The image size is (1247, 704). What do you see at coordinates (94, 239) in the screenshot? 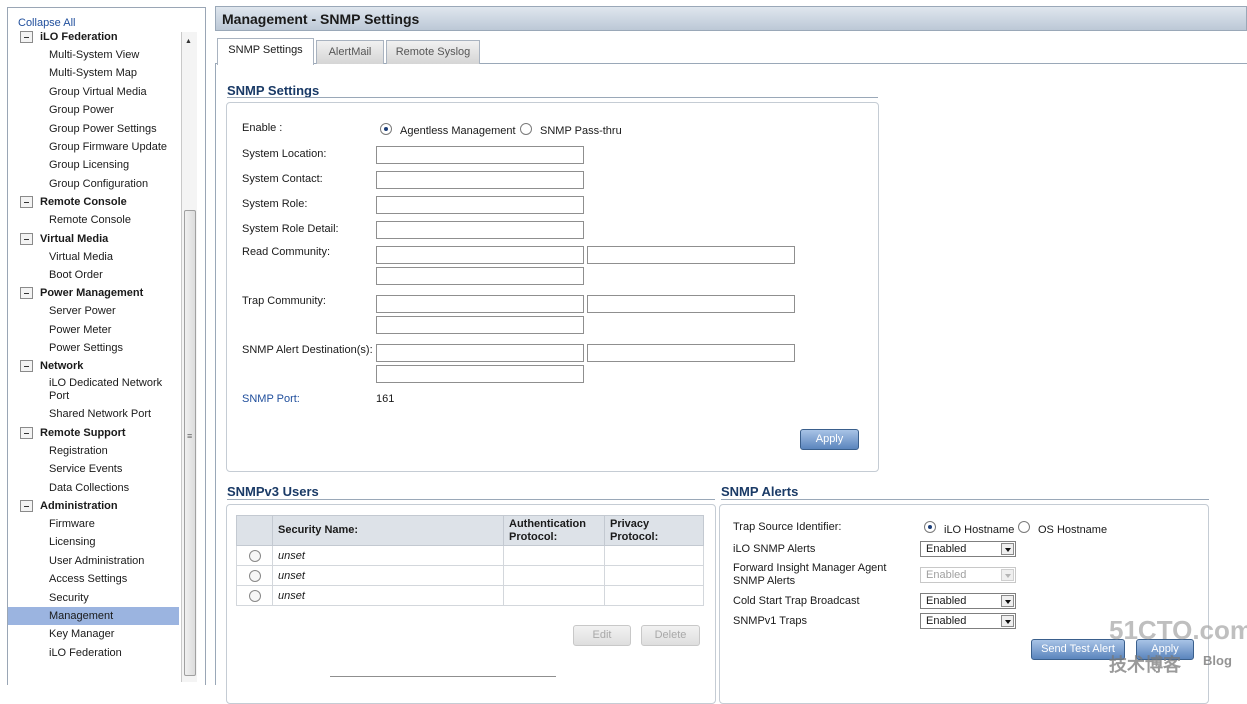
I see `sidebar-section-virtual-media: Virtual Media` at bounding box center [94, 239].